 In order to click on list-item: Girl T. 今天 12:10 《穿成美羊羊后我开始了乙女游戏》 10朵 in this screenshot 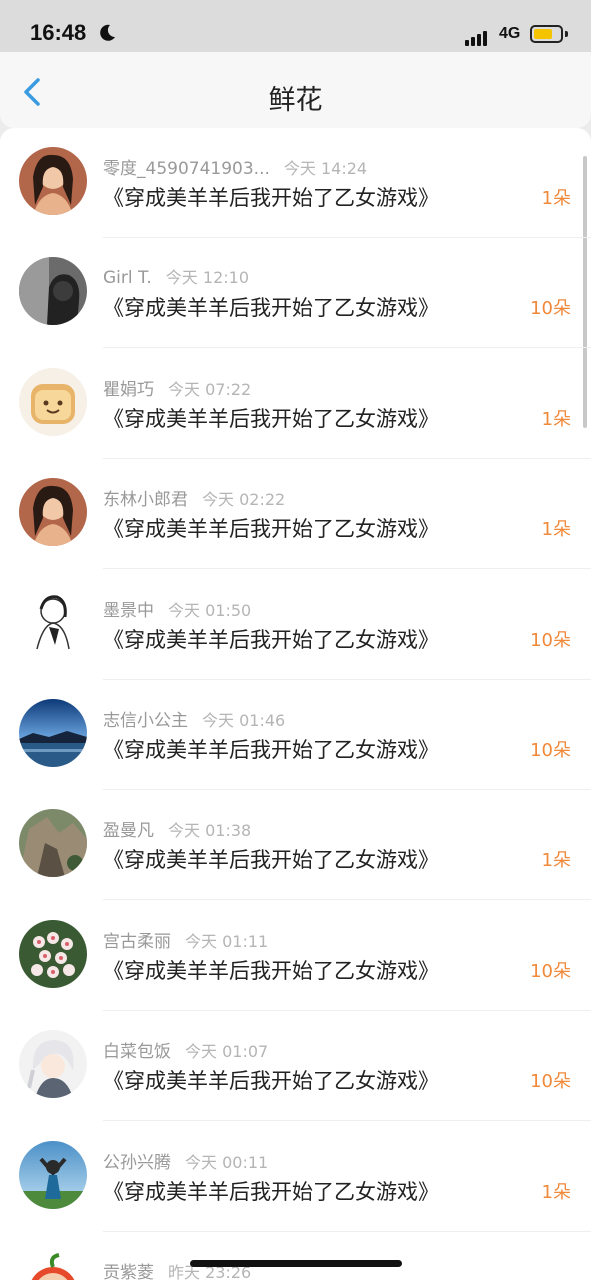, I will do `click(295, 293)`.